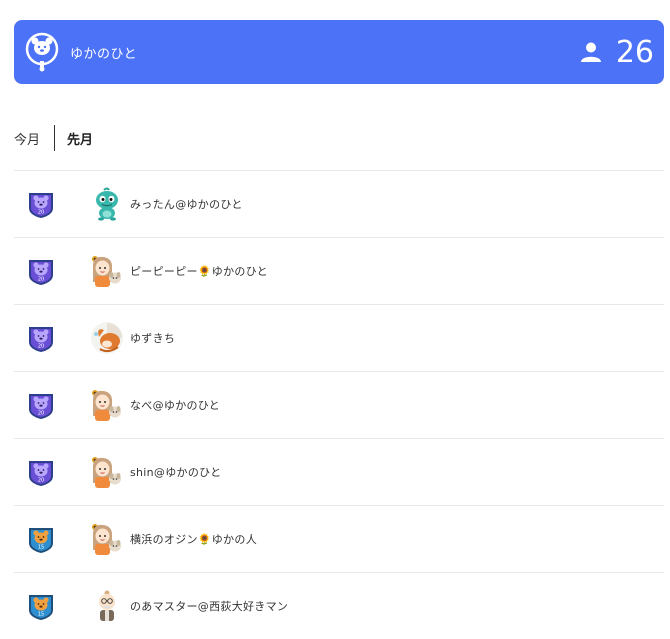 Image resolution: width=670 pixels, height=639 pixels. Describe the element at coordinates (42, 52) in the screenshot. I see `bear-balloon-logo-icon` at that location.